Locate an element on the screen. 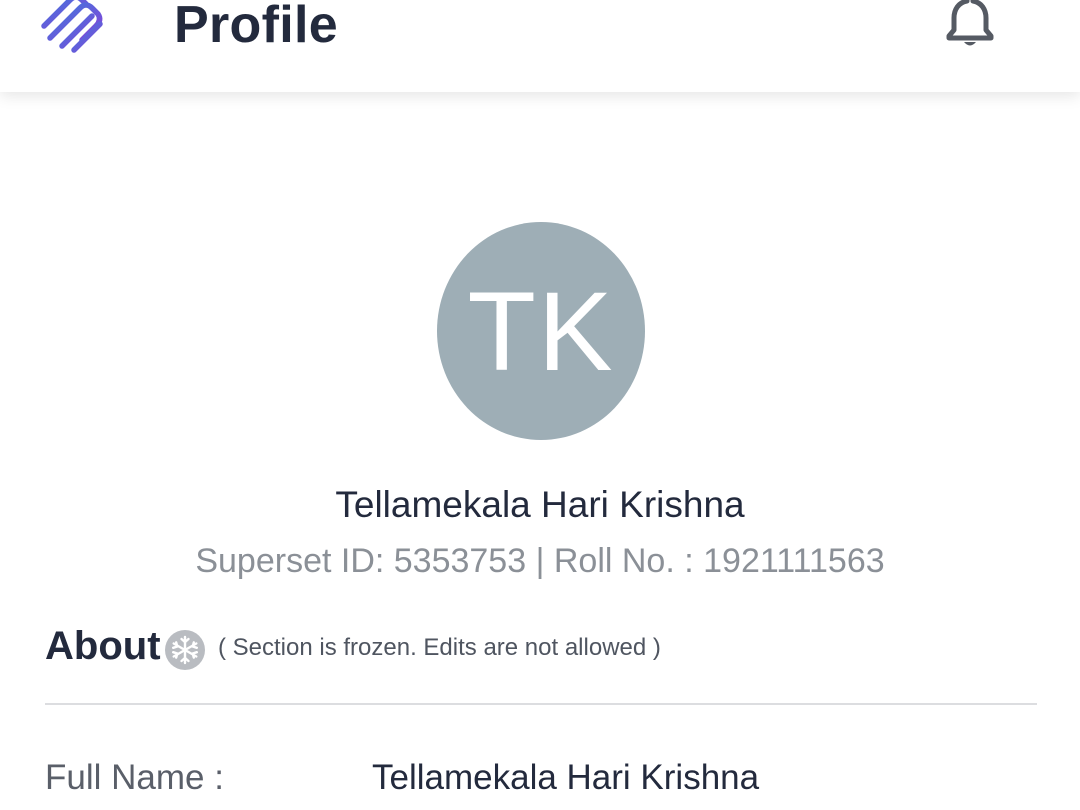 Image resolution: width=1080 pixels, height=810 pixels. section-divider is located at coordinates (541, 704).